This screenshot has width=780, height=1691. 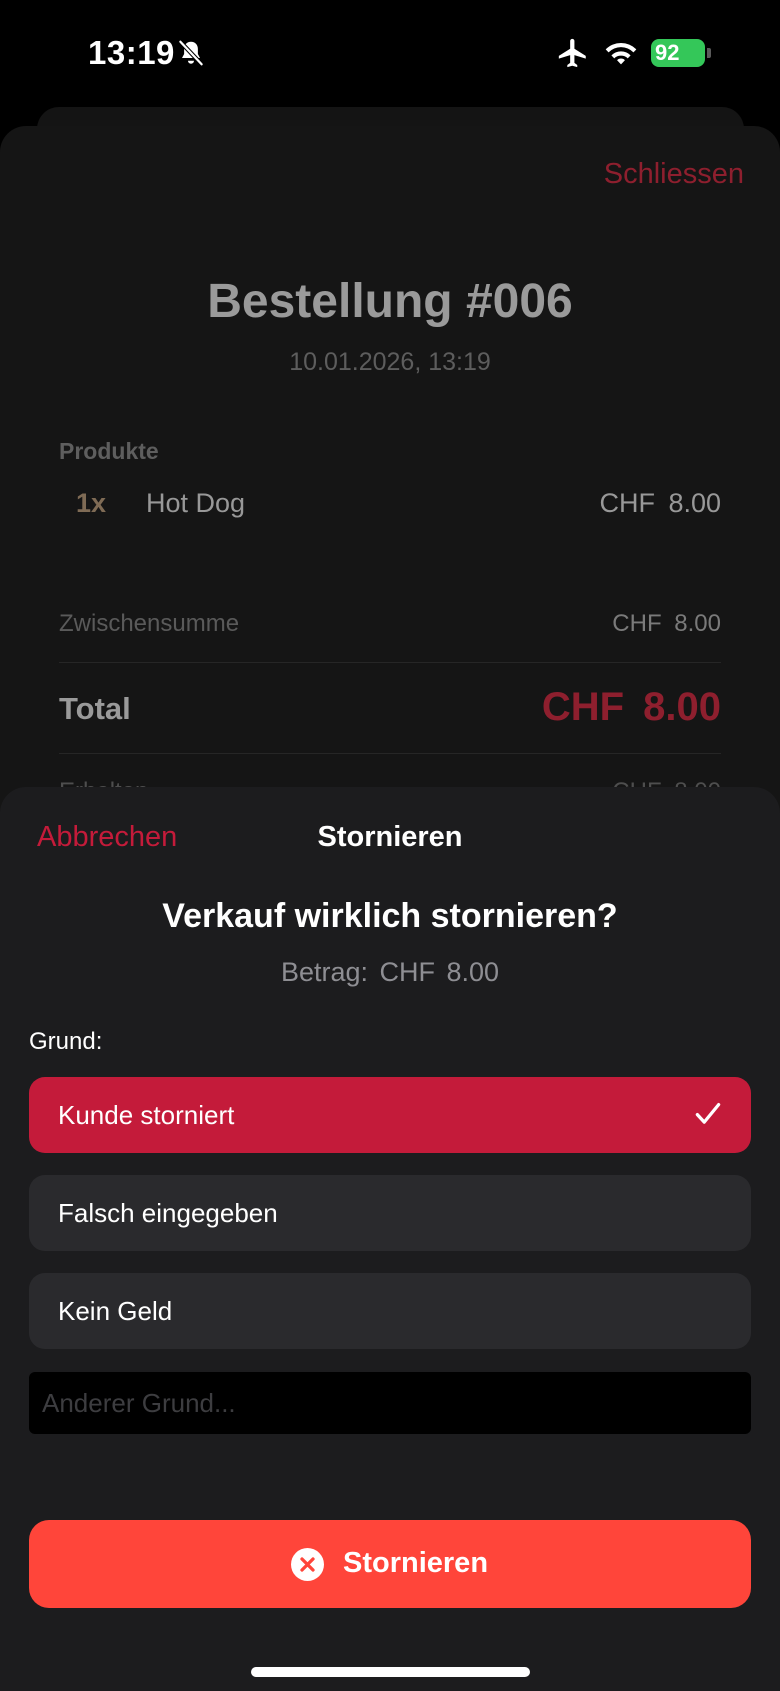 What do you see at coordinates (149, 623) in the screenshot?
I see `subtotal-label: Zwischensumme` at bounding box center [149, 623].